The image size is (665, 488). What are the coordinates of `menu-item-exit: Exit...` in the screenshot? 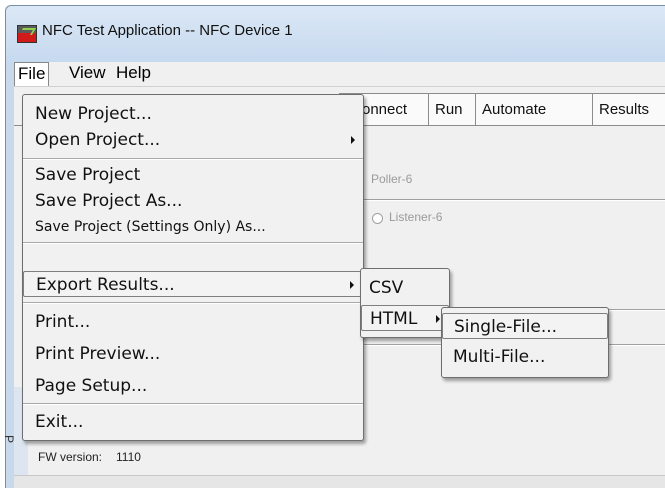 It's located at (193, 422).